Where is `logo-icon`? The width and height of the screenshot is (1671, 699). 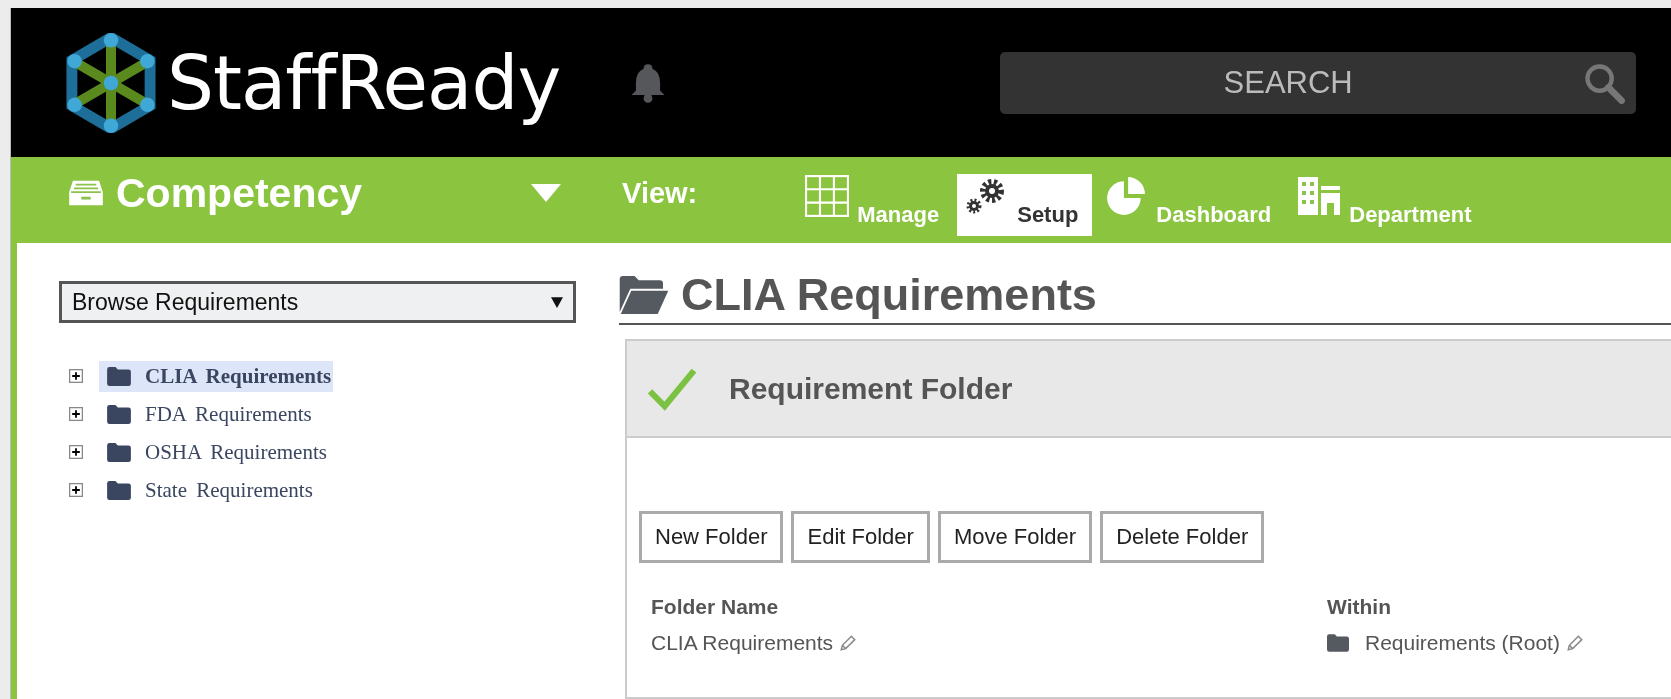 logo-icon is located at coordinates (111, 82).